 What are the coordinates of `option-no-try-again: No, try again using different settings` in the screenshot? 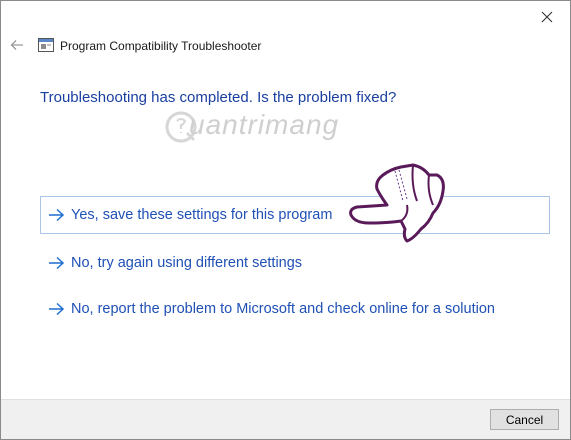 It's located at (295, 263).